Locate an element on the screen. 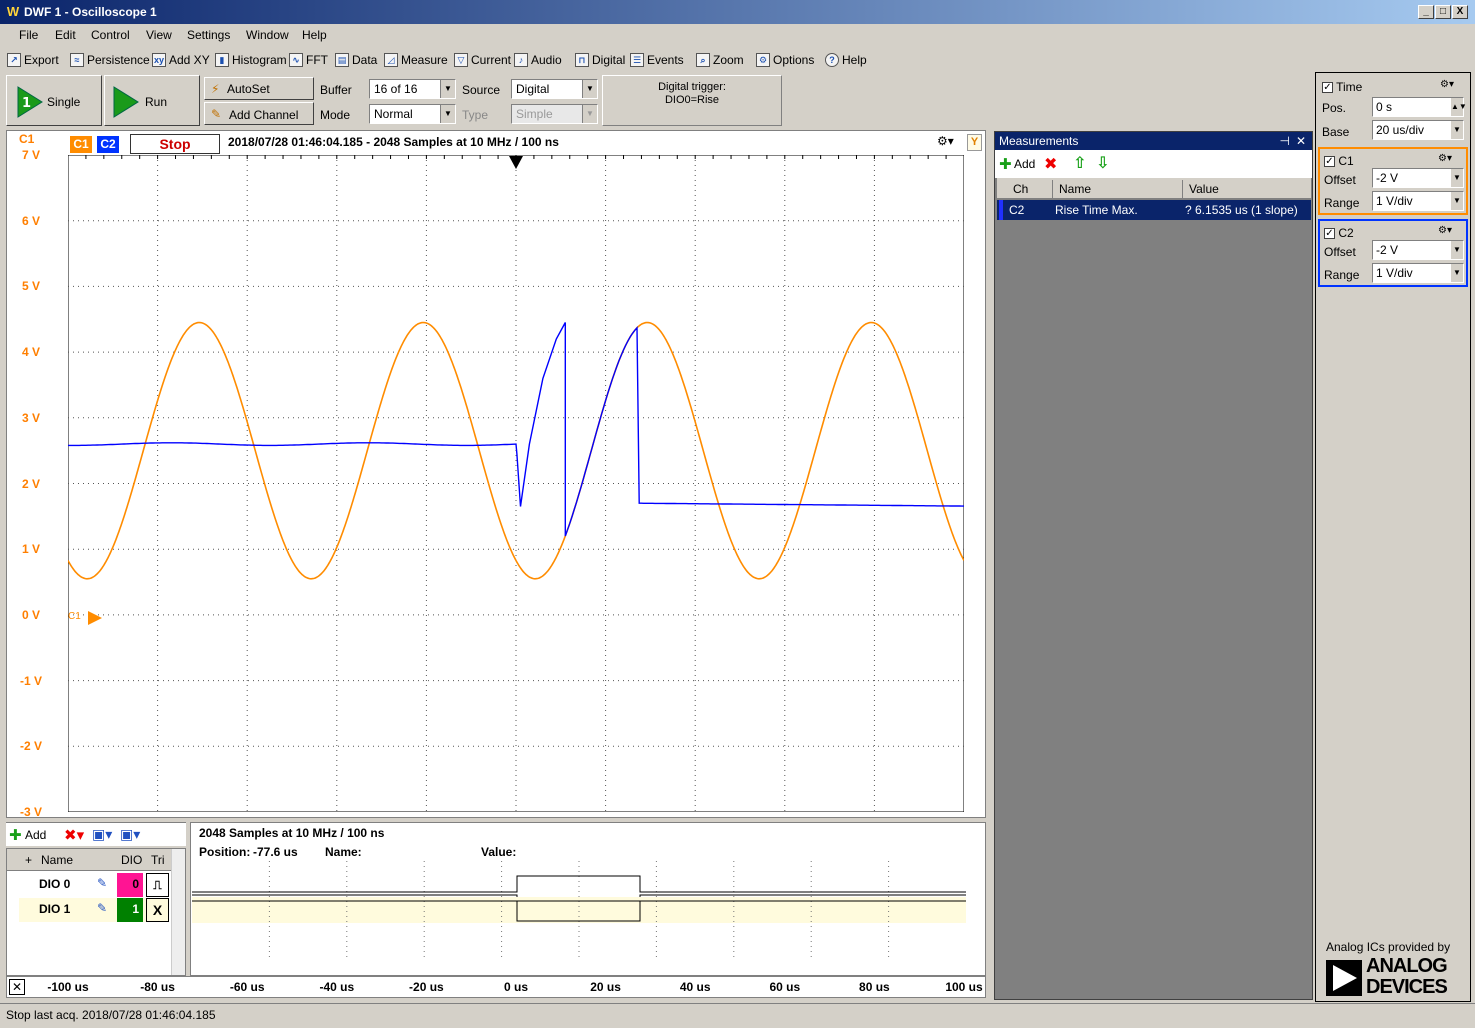 Image resolution: width=1475 pixels, height=1028 pixels. y-axis-icon: Y is located at coordinates (974, 142).